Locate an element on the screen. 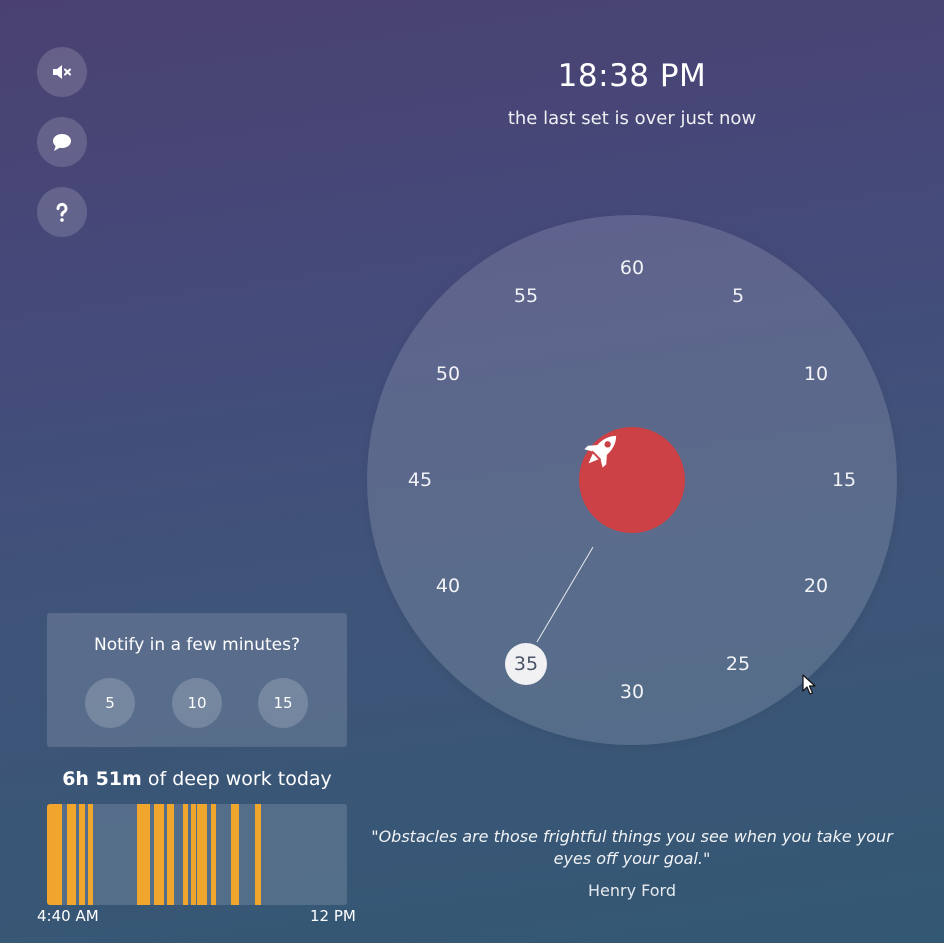 This screenshot has height=943, width=944. help-button is located at coordinates (62, 212).